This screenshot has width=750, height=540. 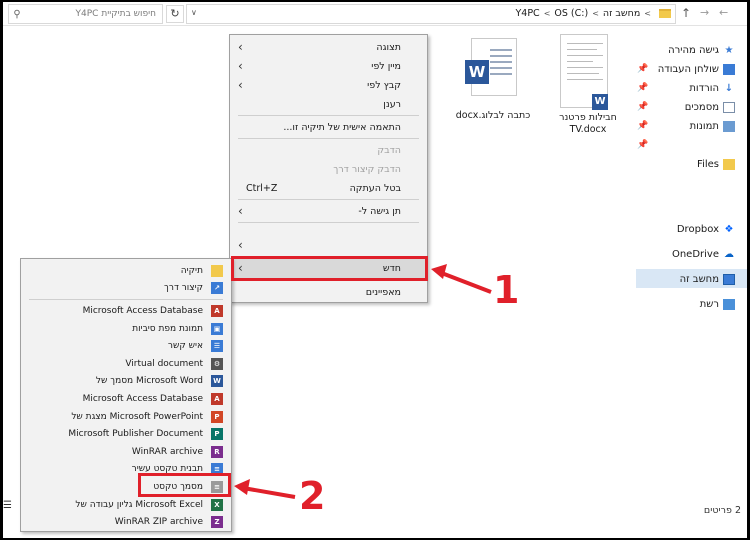 What do you see at coordinates (367, 169) in the screenshot?
I see `menu-label: הדבק קיצור דרך` at bounding box center [367, 169].